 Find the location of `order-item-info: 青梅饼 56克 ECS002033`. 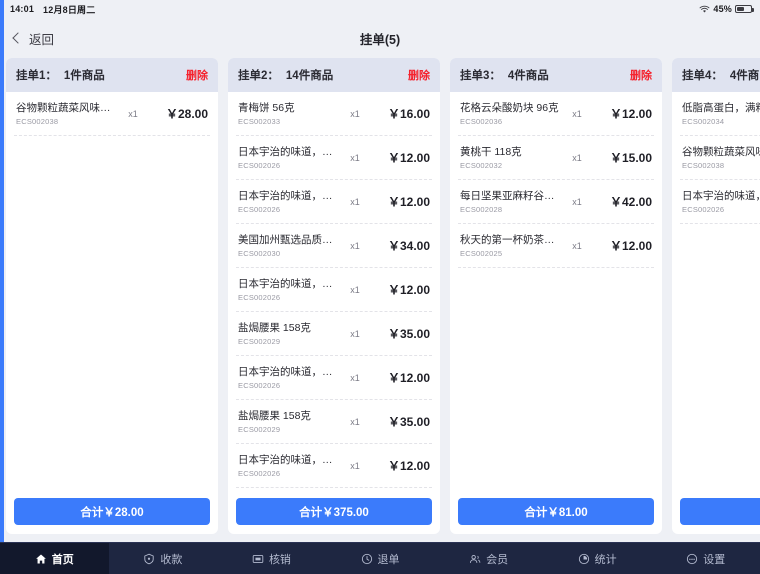

order-item-info: 青梅饼 56克 ECS002033 is located at coordinates (290, 114).